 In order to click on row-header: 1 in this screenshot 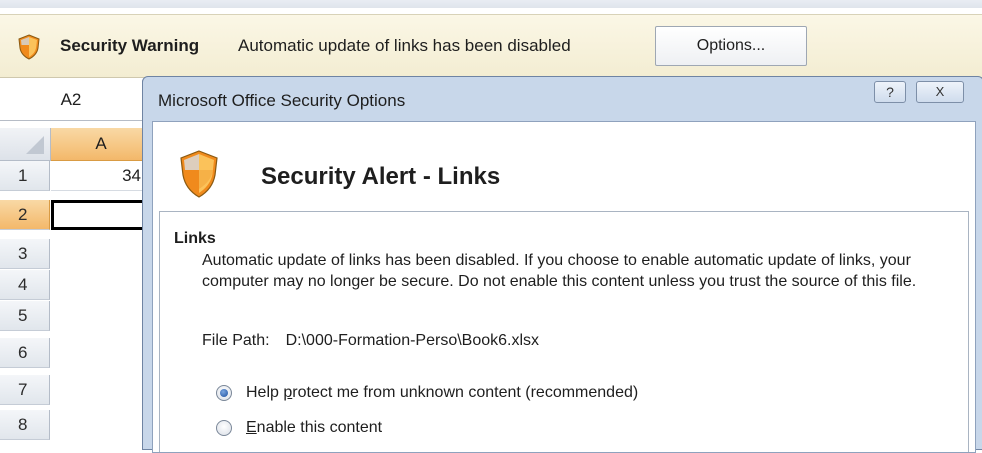, I will do `click(25, 176)`.